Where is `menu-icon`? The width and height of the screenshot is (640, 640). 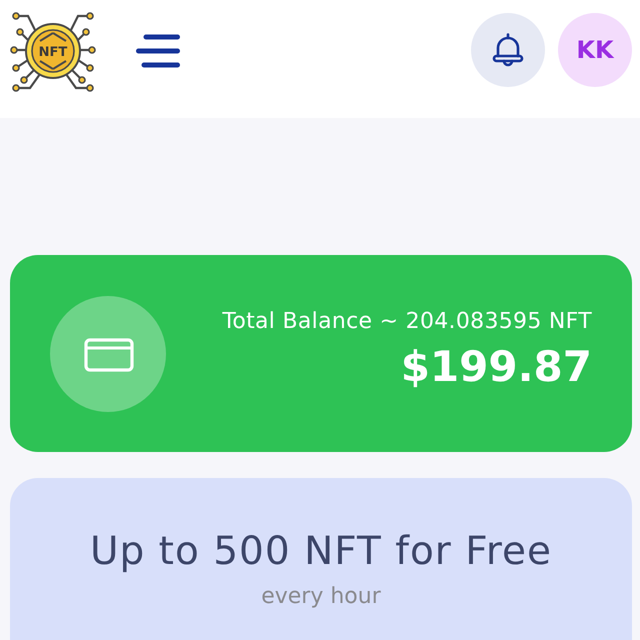 menu-icon is located at coordinates (158, 51).